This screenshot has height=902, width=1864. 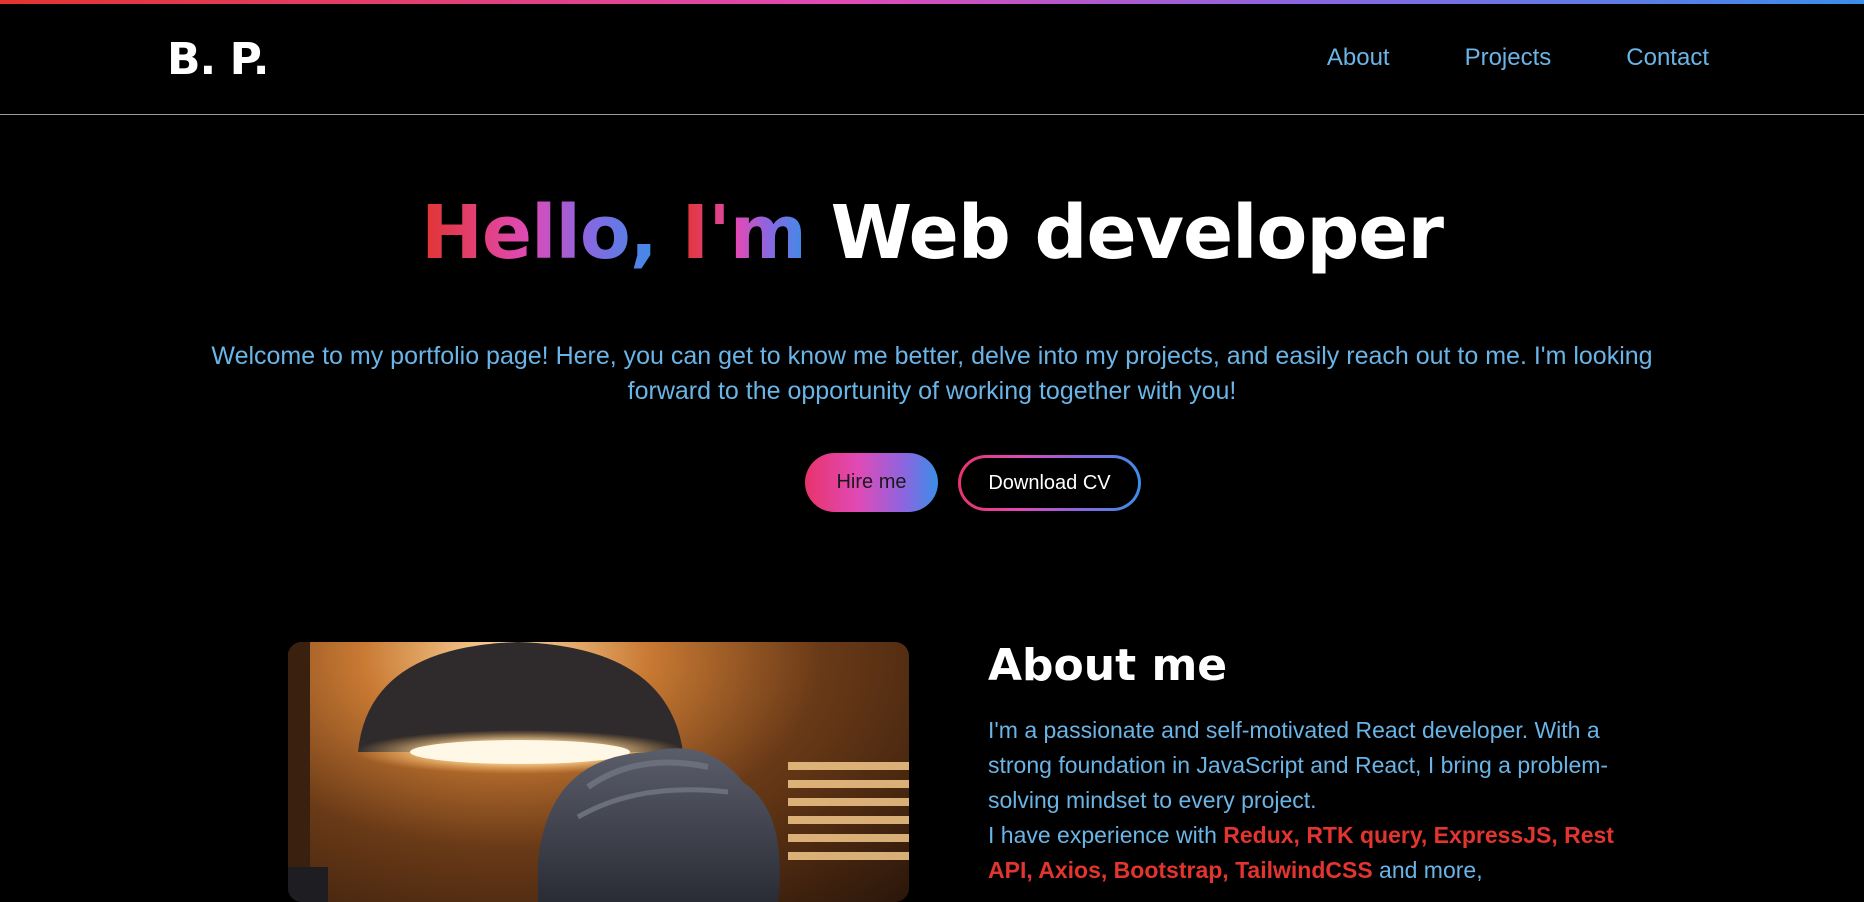 I want to click on download-cv-button: Download CV, so click(x=1049, y=483).